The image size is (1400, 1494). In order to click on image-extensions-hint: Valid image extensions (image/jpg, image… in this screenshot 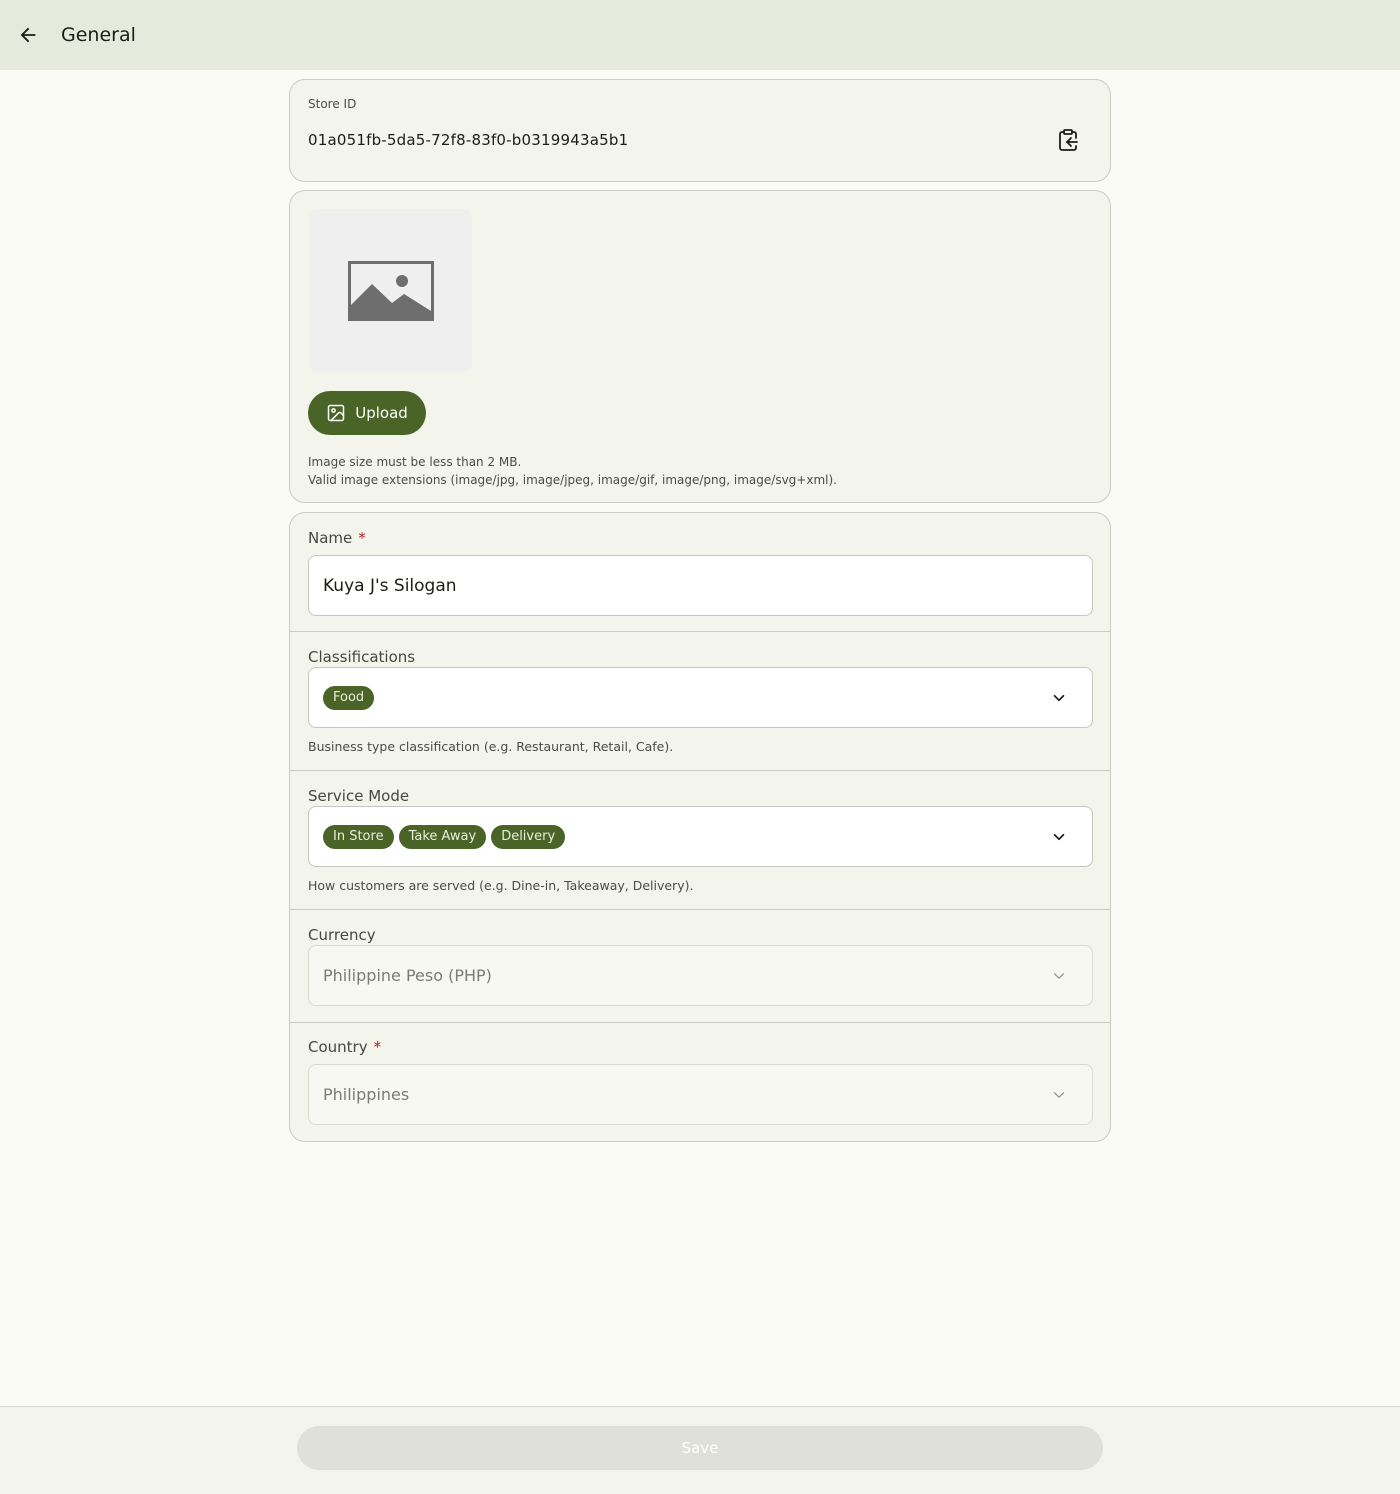, I will do `click(572, 480)`.